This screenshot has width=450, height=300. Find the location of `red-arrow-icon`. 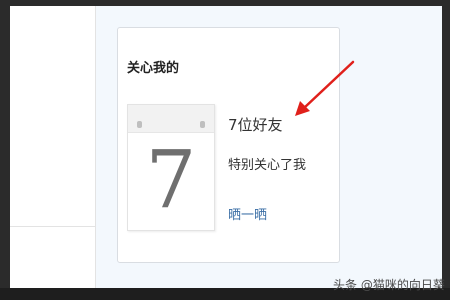

red-arrow-icon is located at coordinates (325, 88).